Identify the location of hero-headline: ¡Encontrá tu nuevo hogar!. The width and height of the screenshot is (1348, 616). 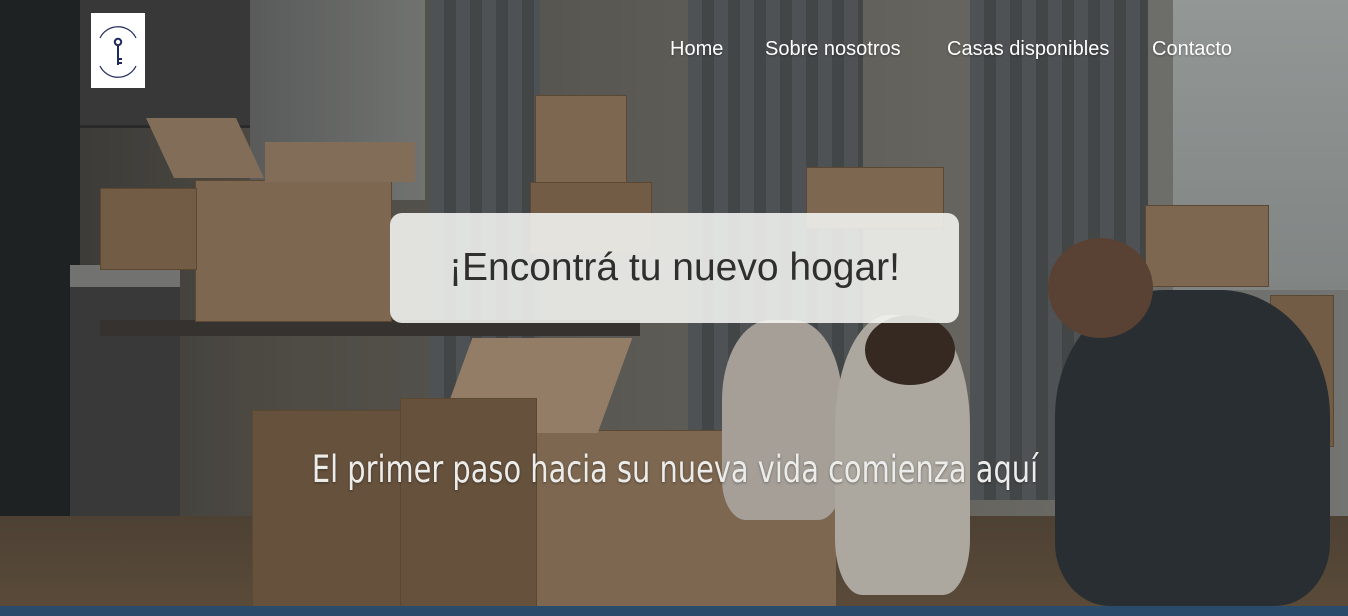
(674, 267).